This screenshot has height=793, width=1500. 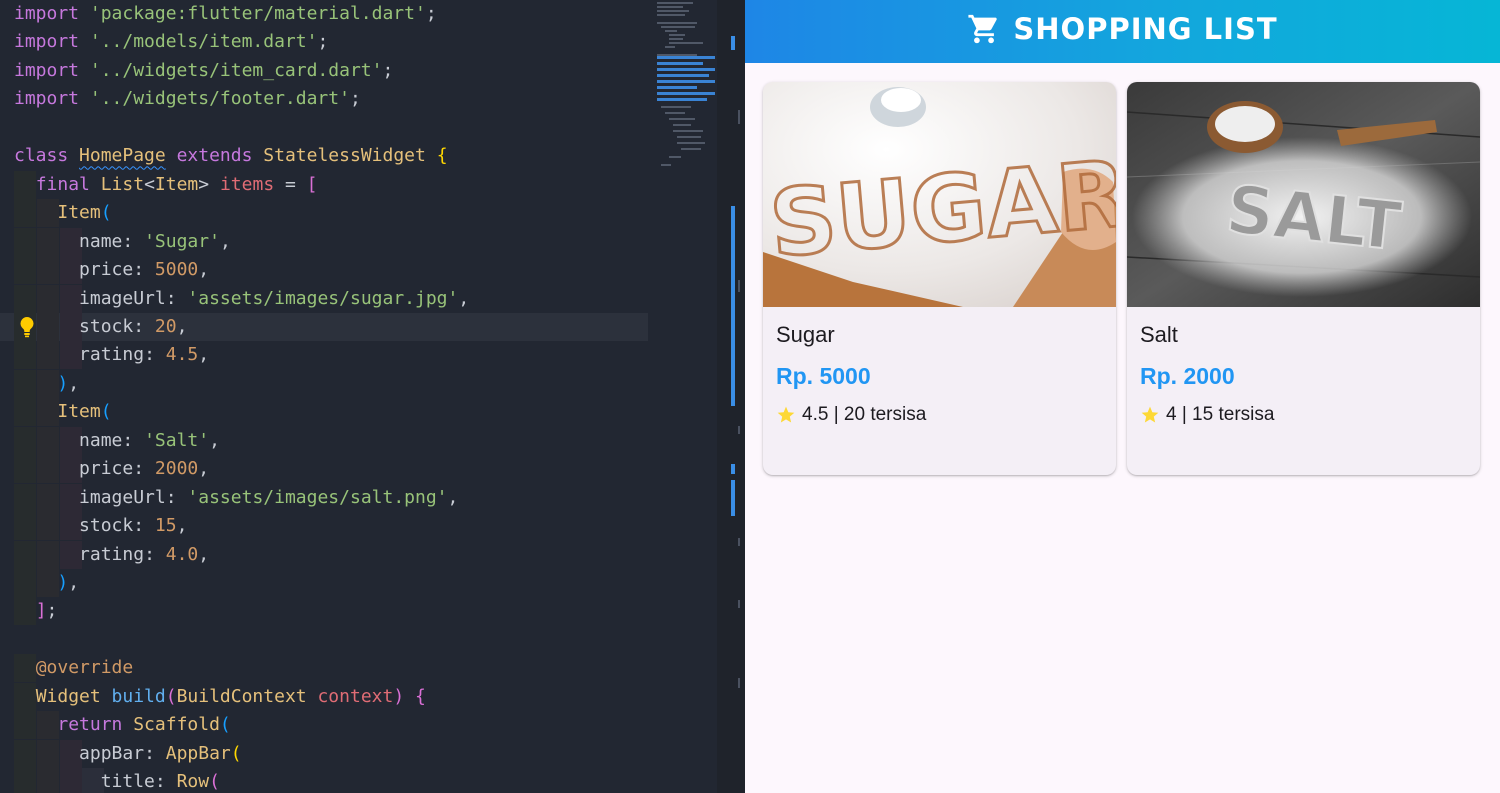 What do you see at coordinates (1159, 334) in the screenshot?
I see `item-name: Salt` at bounding box center [1159, 334].